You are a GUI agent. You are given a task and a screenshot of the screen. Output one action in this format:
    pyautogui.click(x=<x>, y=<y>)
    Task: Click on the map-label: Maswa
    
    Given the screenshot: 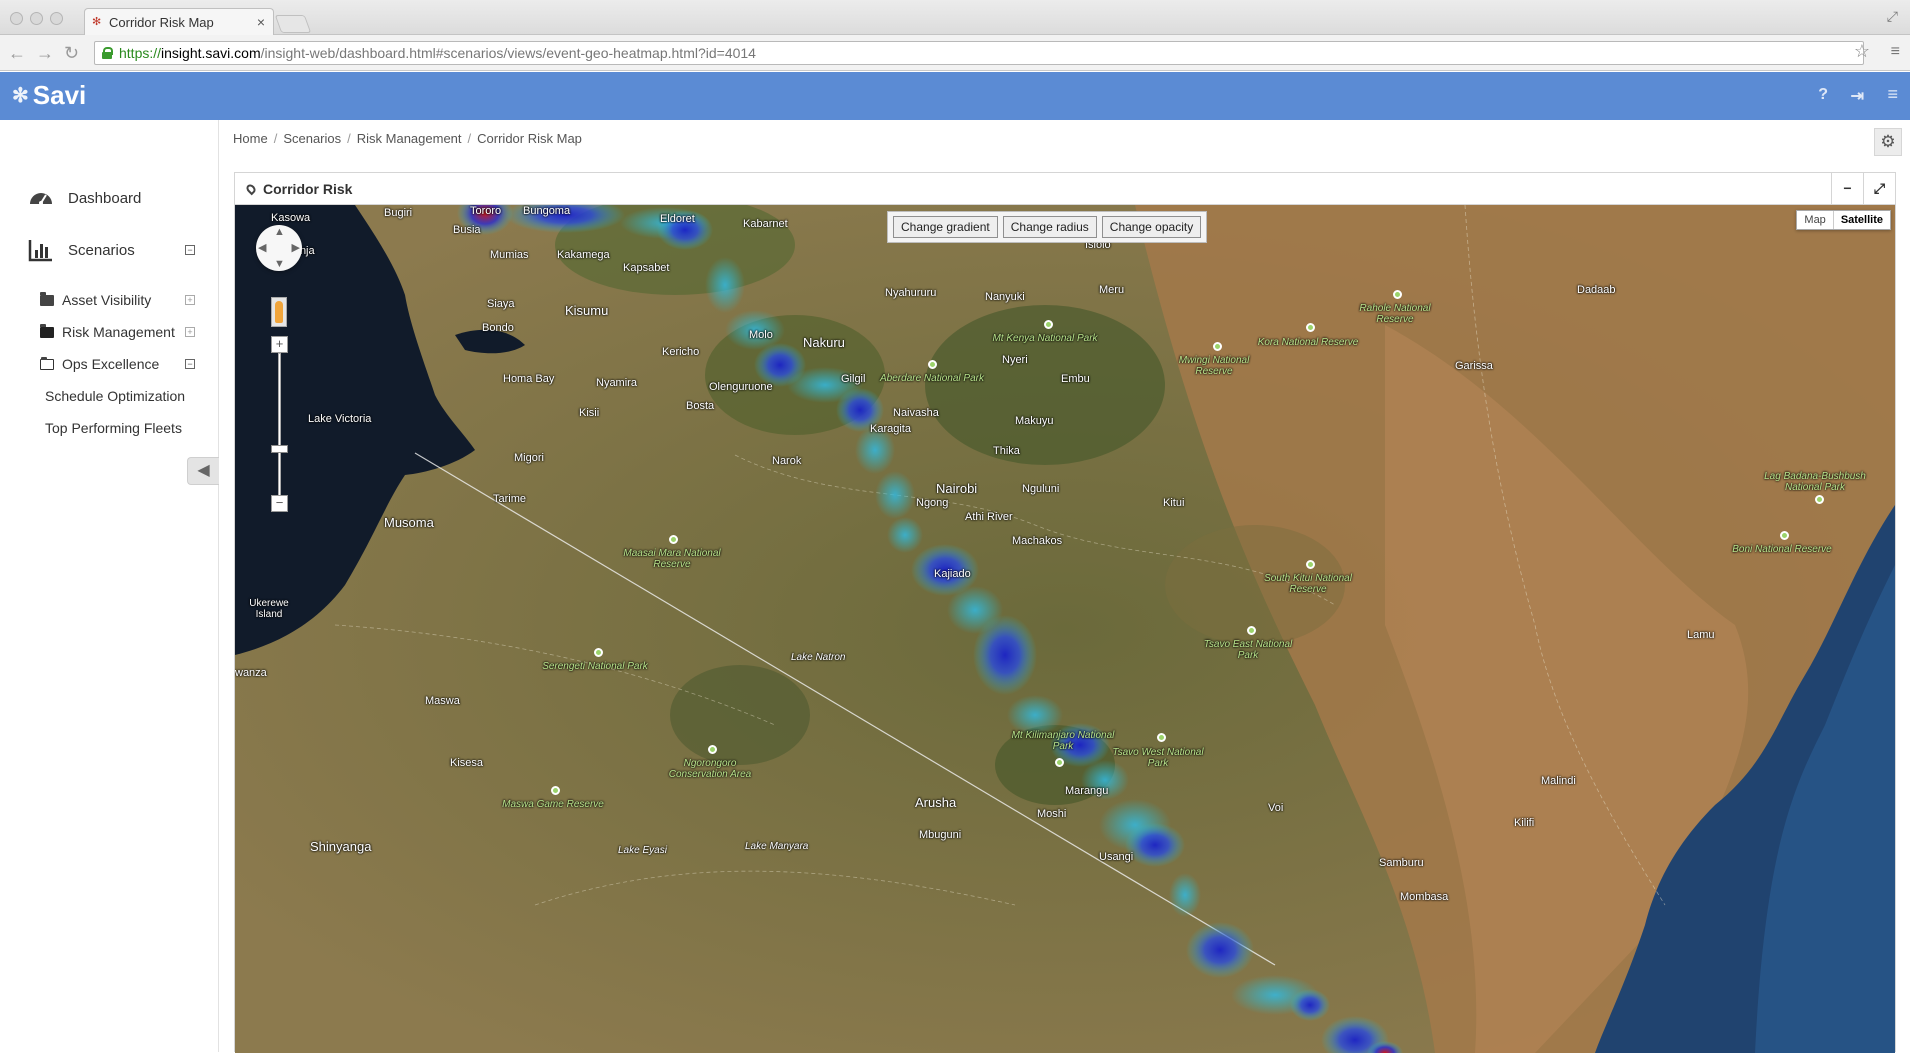 What is the action you would take?
    pyautogui.click(x=442, y=701)
    